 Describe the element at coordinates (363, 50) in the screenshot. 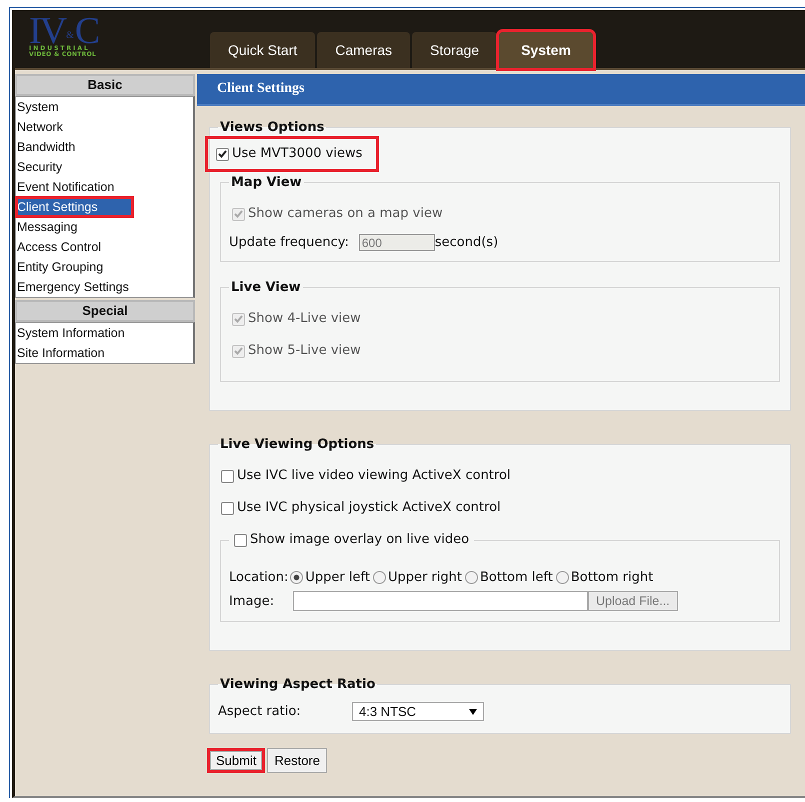

I see `nav-tab: Cameras` at that location.